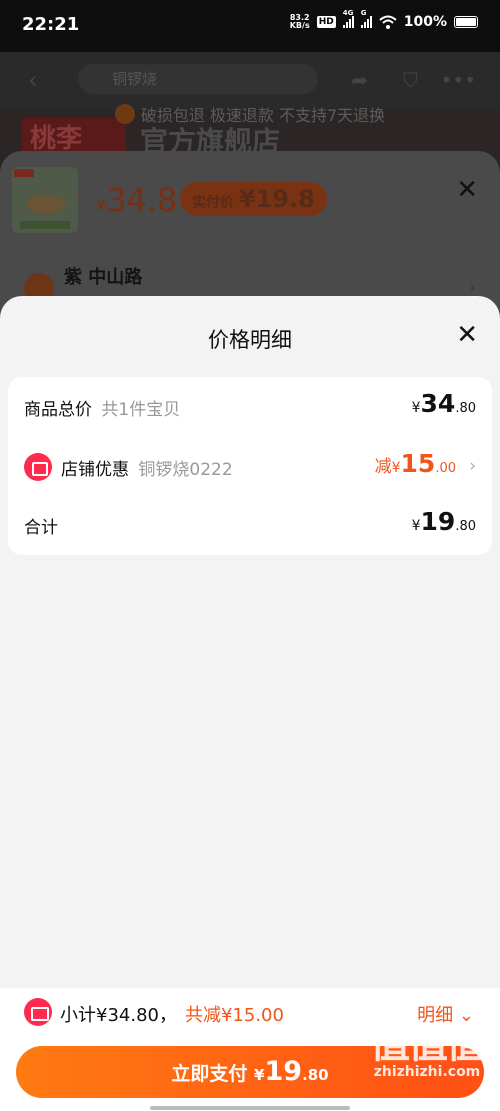 The height and width of the screenshot is (1111, 500). Describe the element at coordinates (299, 25) in the screenshot. I see `network-speed-unit: KB/s` at that location.